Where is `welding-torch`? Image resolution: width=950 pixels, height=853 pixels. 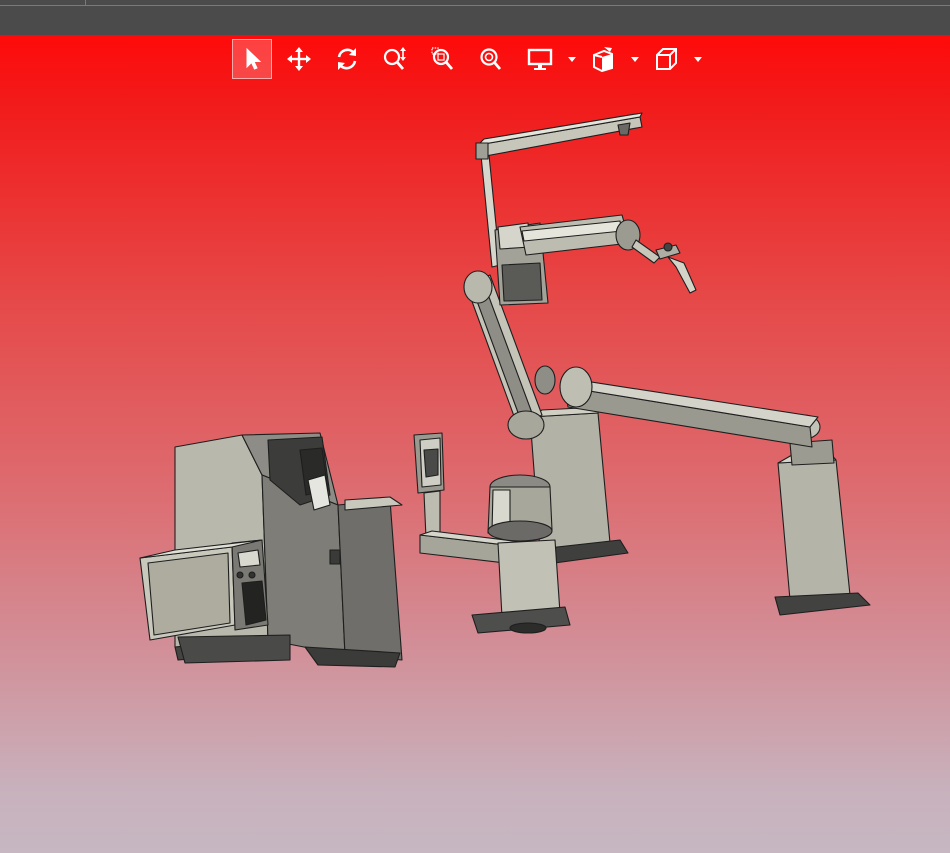
welding-torch is located at coordinates (664, 266).